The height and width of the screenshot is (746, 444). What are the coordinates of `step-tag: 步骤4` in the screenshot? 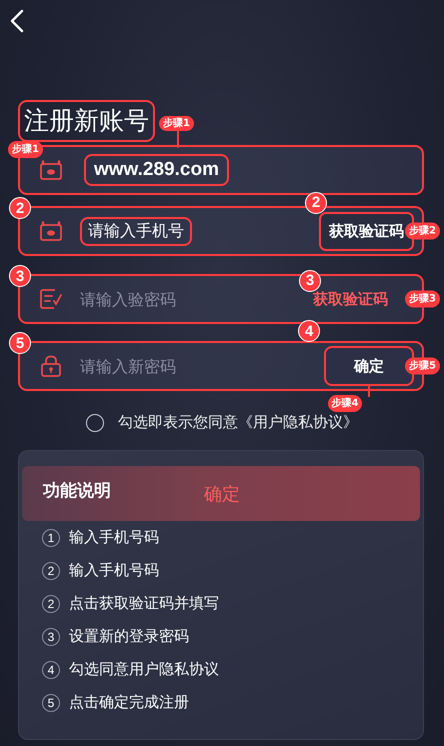 It's located at (345, 403).